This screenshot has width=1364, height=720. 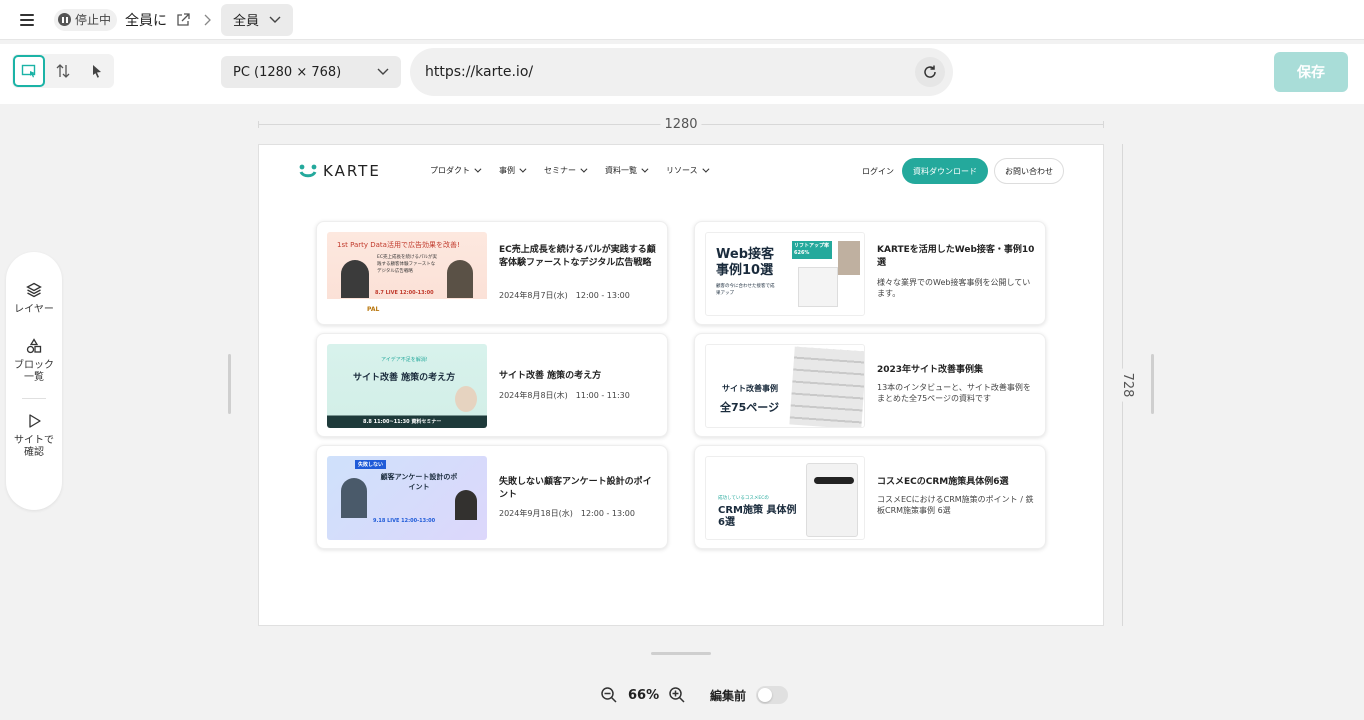 I want to click on zoom-out-button, so click(x=609, y=695).